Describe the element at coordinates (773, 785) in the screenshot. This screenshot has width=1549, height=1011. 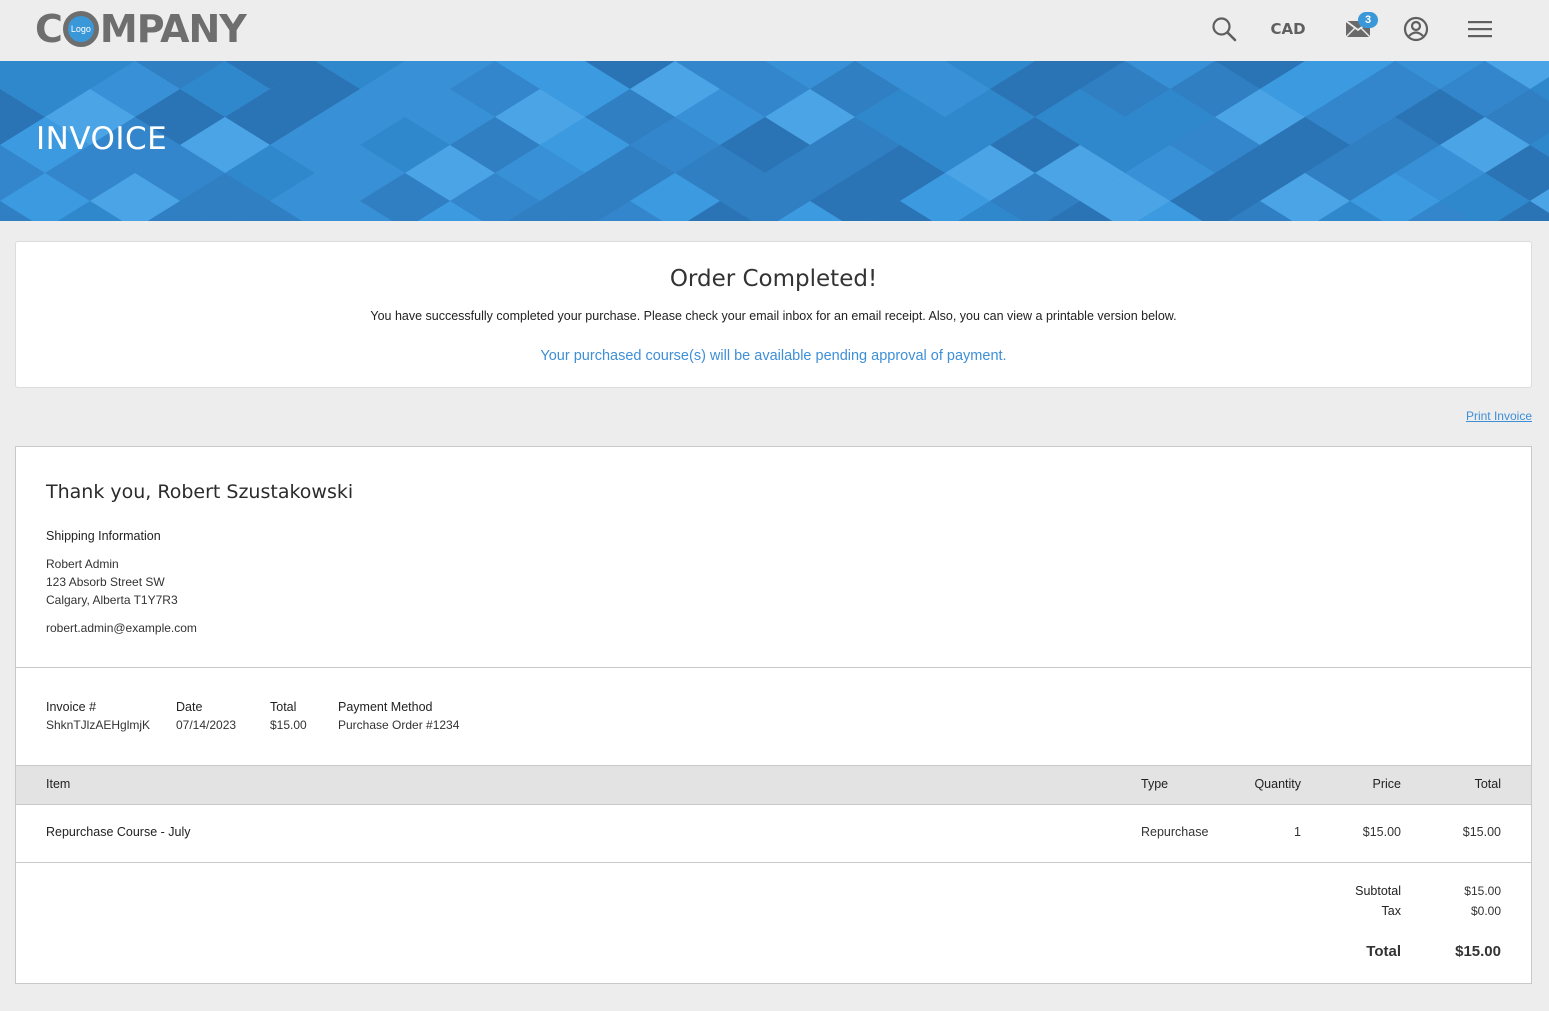
I see `items-table-header: Item Type Quantity Price Total` at that location.